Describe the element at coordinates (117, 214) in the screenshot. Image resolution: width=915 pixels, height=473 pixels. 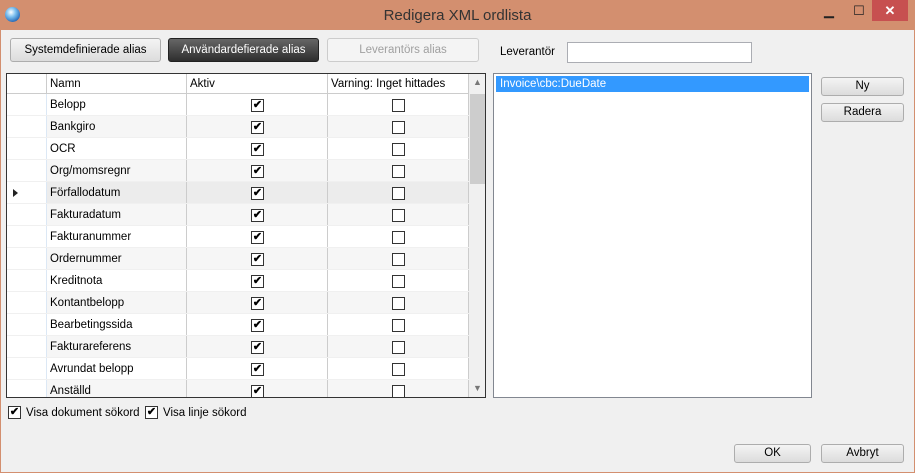
I see `cell-name: Fakturadatum` at that location.